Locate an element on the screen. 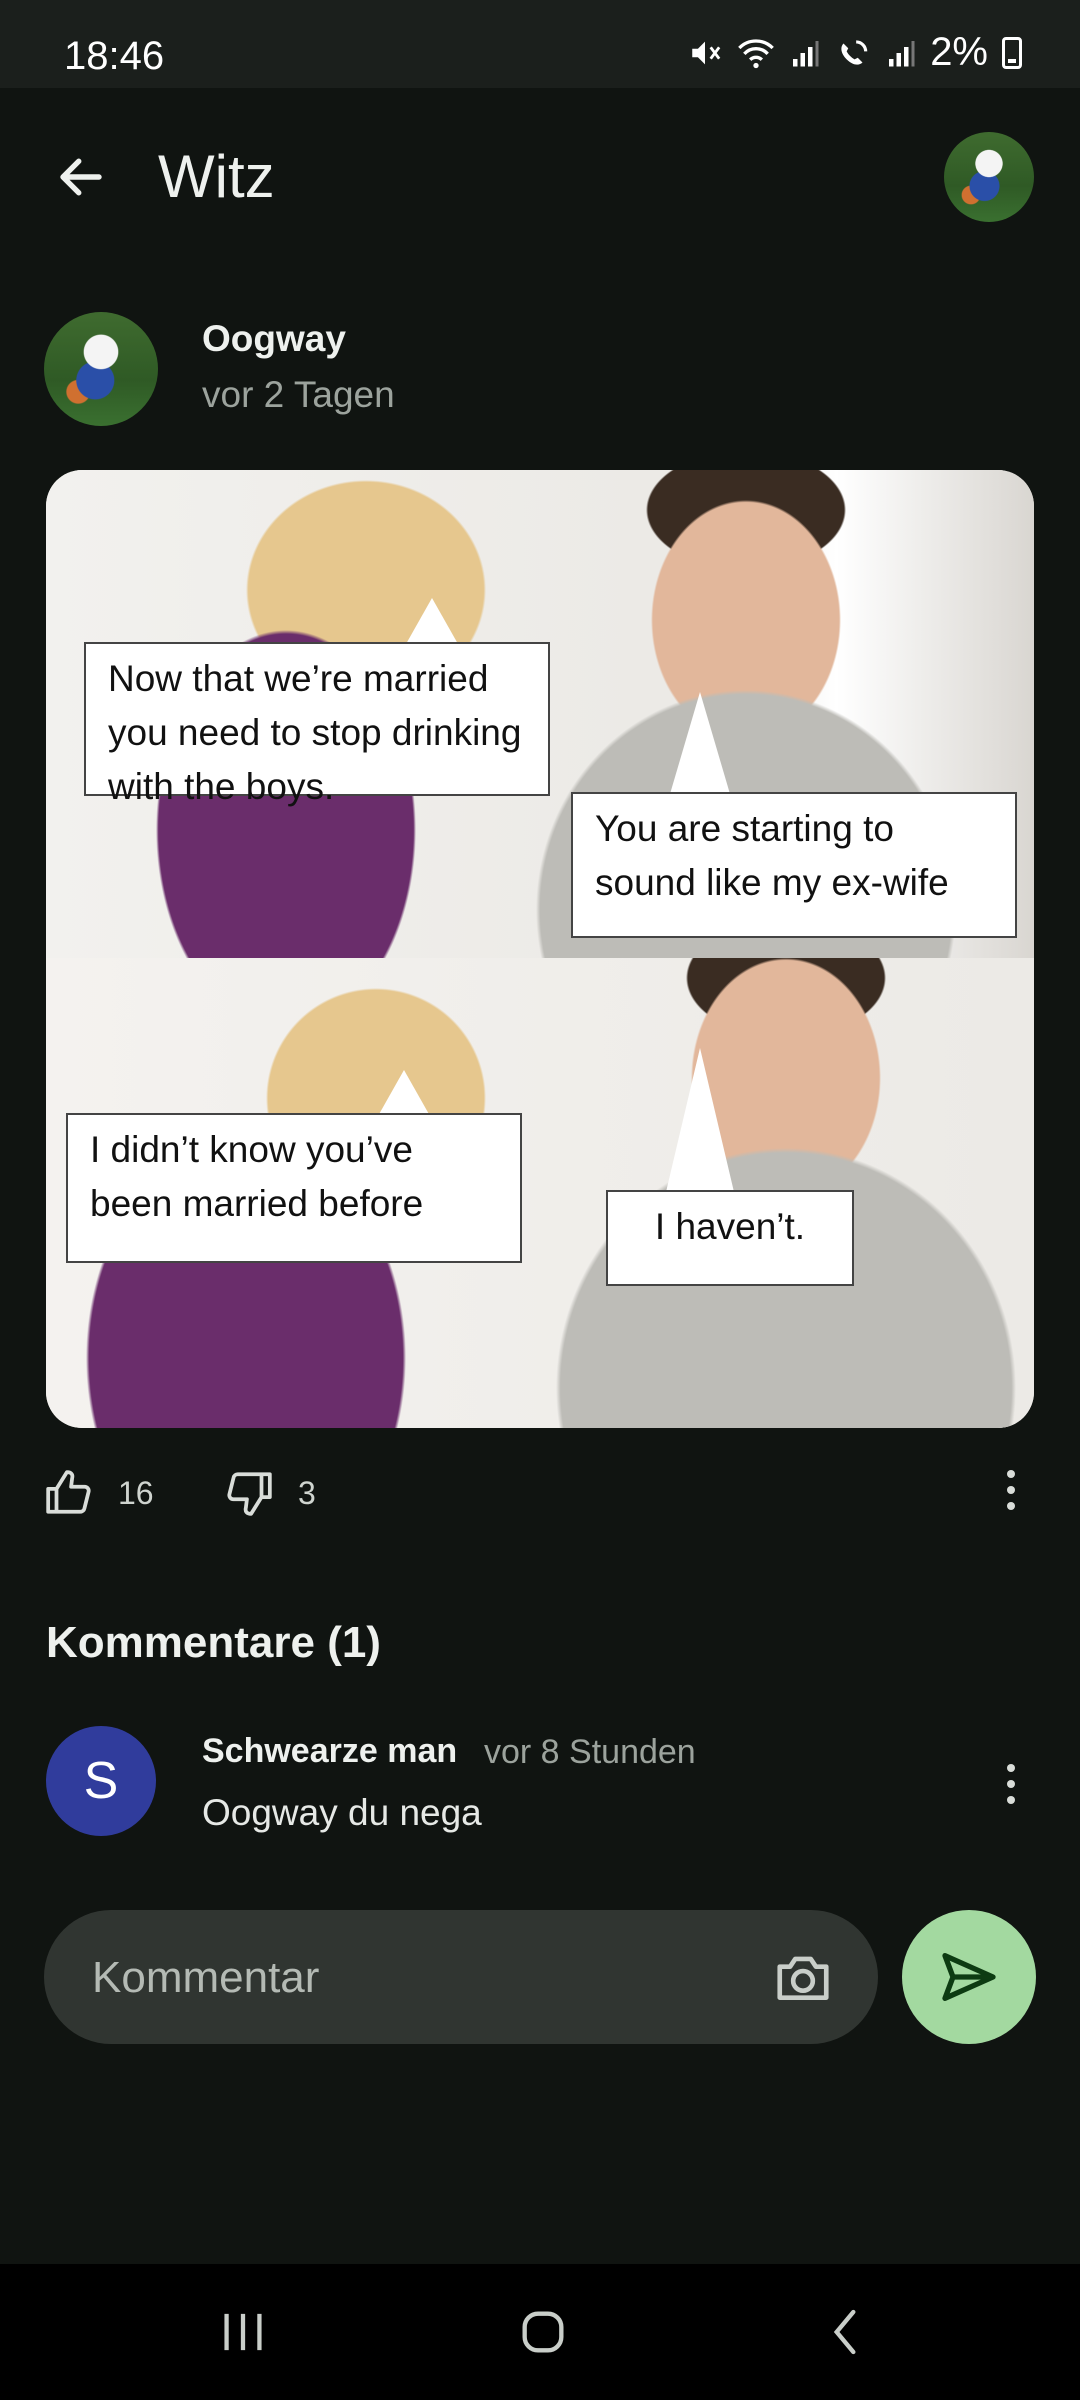 The height and width of the screenshot is (2400, 1080). status-time: 18:46 is located at coordinates (114, 56).